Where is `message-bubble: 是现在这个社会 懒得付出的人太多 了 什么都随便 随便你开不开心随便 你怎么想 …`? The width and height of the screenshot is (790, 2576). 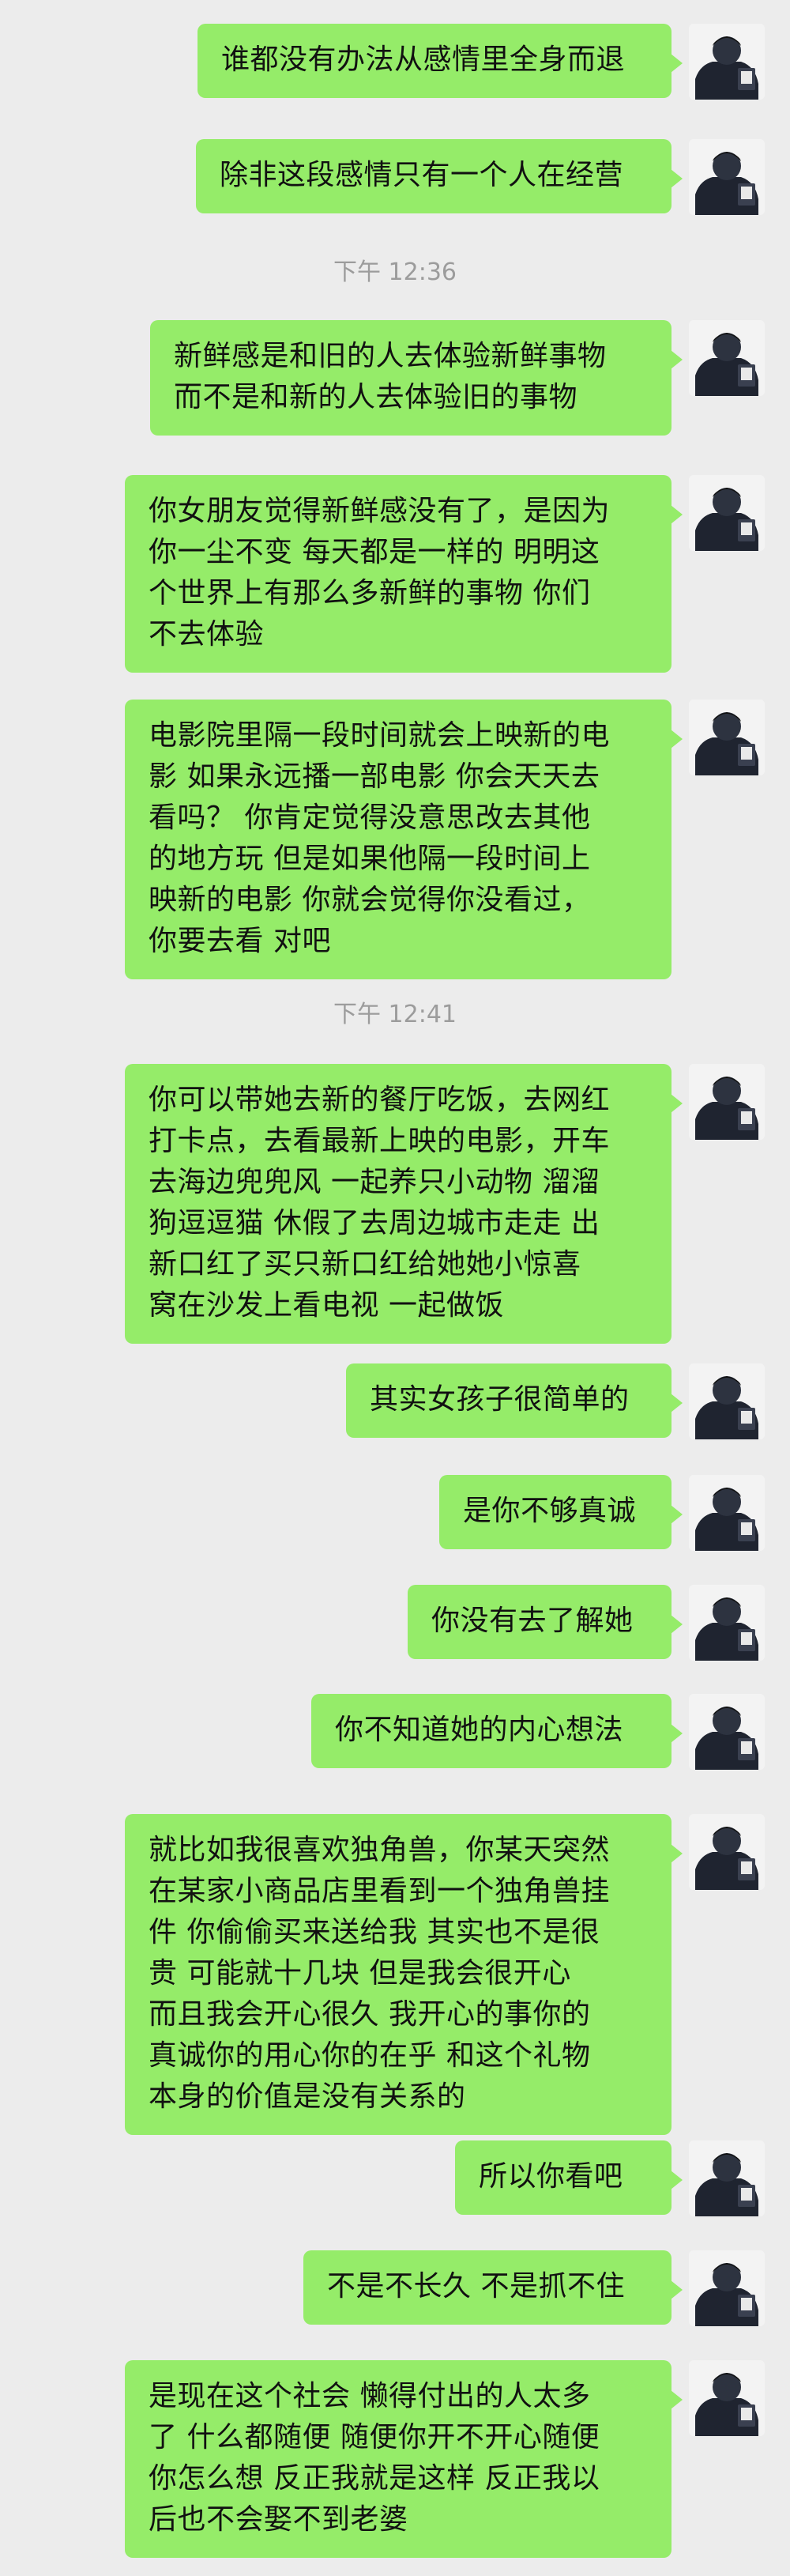 message-bubble: 是现在这个社会 懒得付出的人太多 了 什么都随便 随便你开不开心随便 你怎么想 … is located at coordinates (404, 2459).